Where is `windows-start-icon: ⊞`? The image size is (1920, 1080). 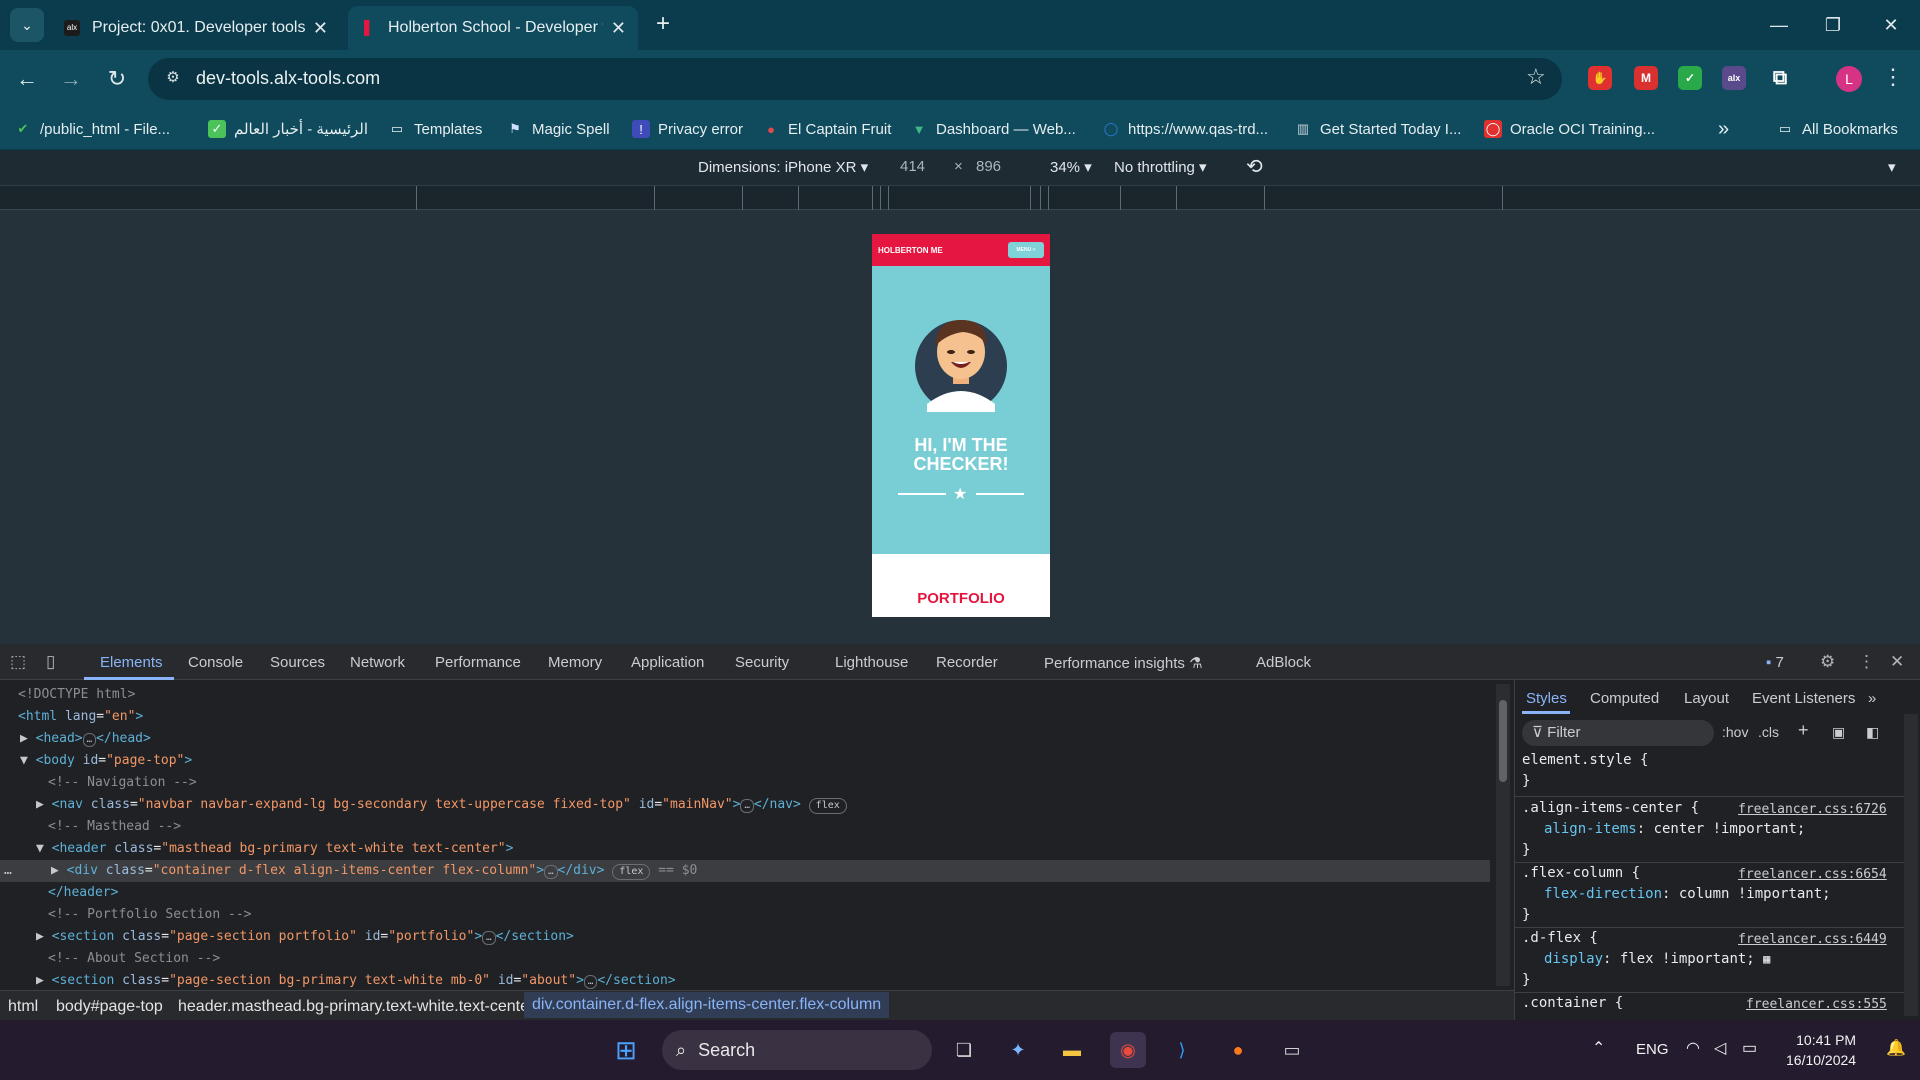 windows-start-icon: ⊞ is located at coordinates (626, 1050).